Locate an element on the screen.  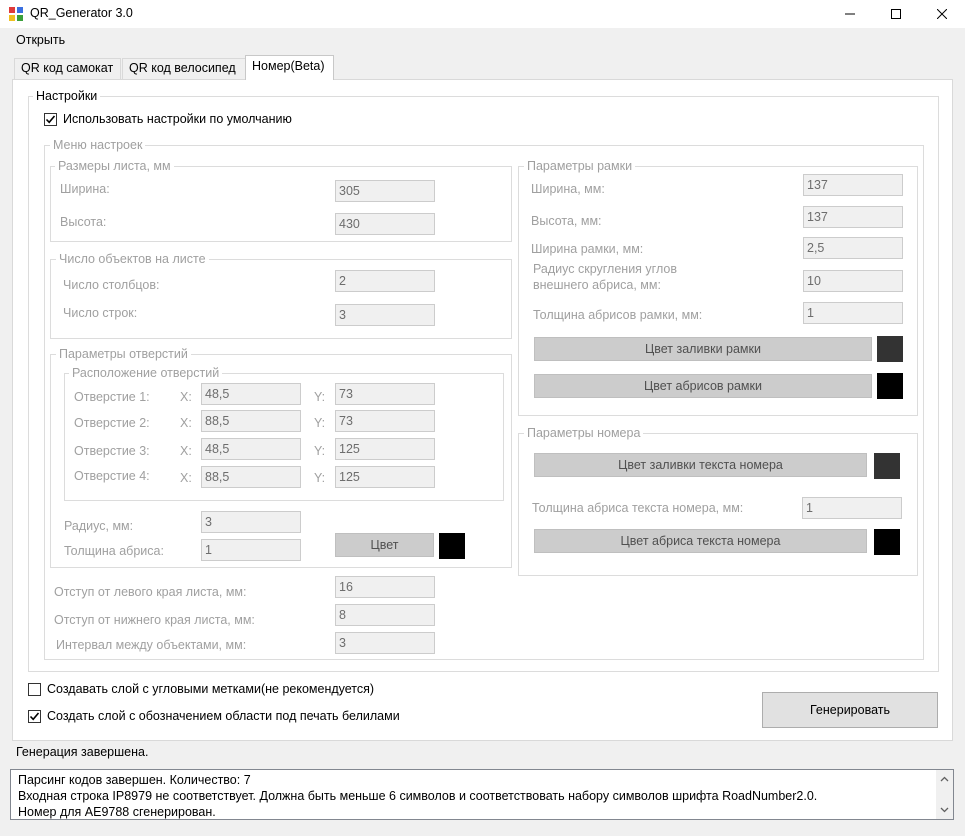
settings-menu-title: Меню настроек is located at coordinates (98, 145).